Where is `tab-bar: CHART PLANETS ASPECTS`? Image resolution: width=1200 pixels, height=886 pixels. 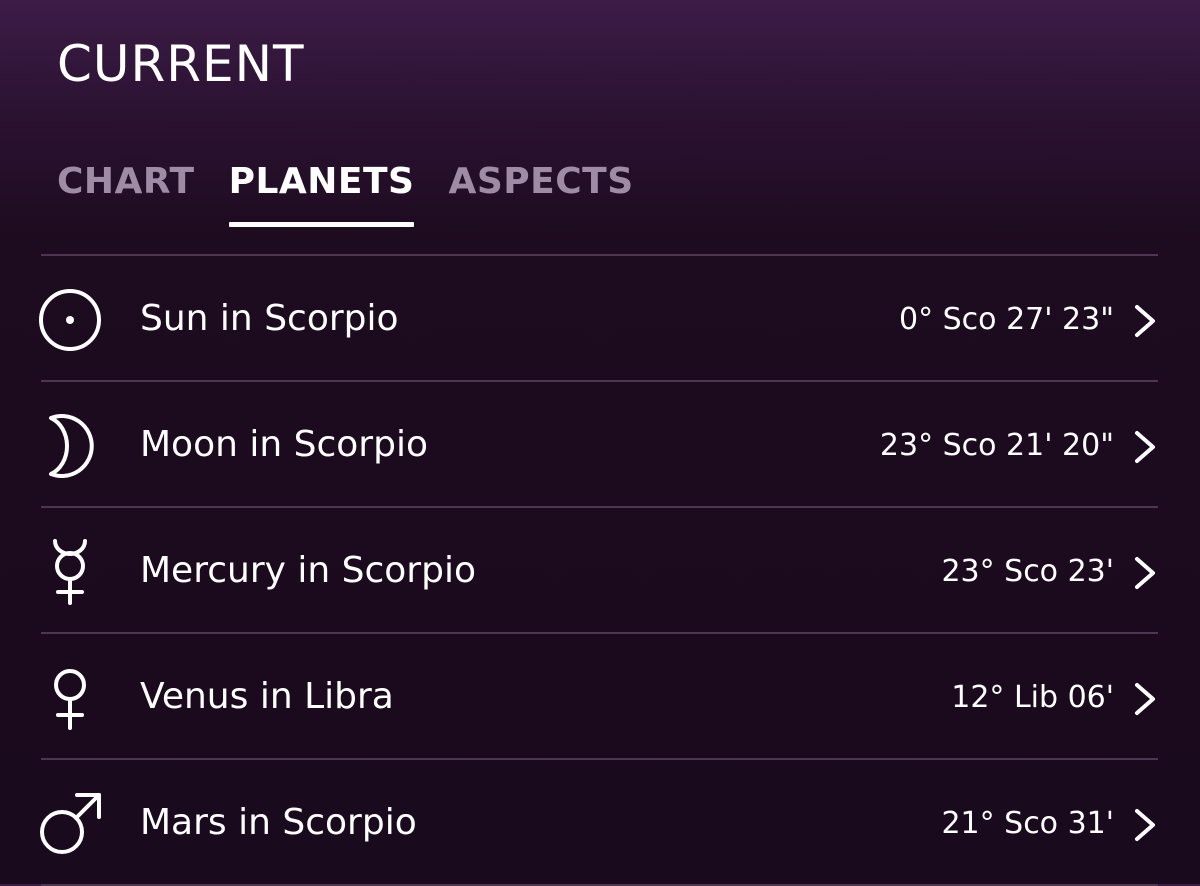 tab-bar: CHART PLANETS ASPECTS is located at coordinates (362, 195).